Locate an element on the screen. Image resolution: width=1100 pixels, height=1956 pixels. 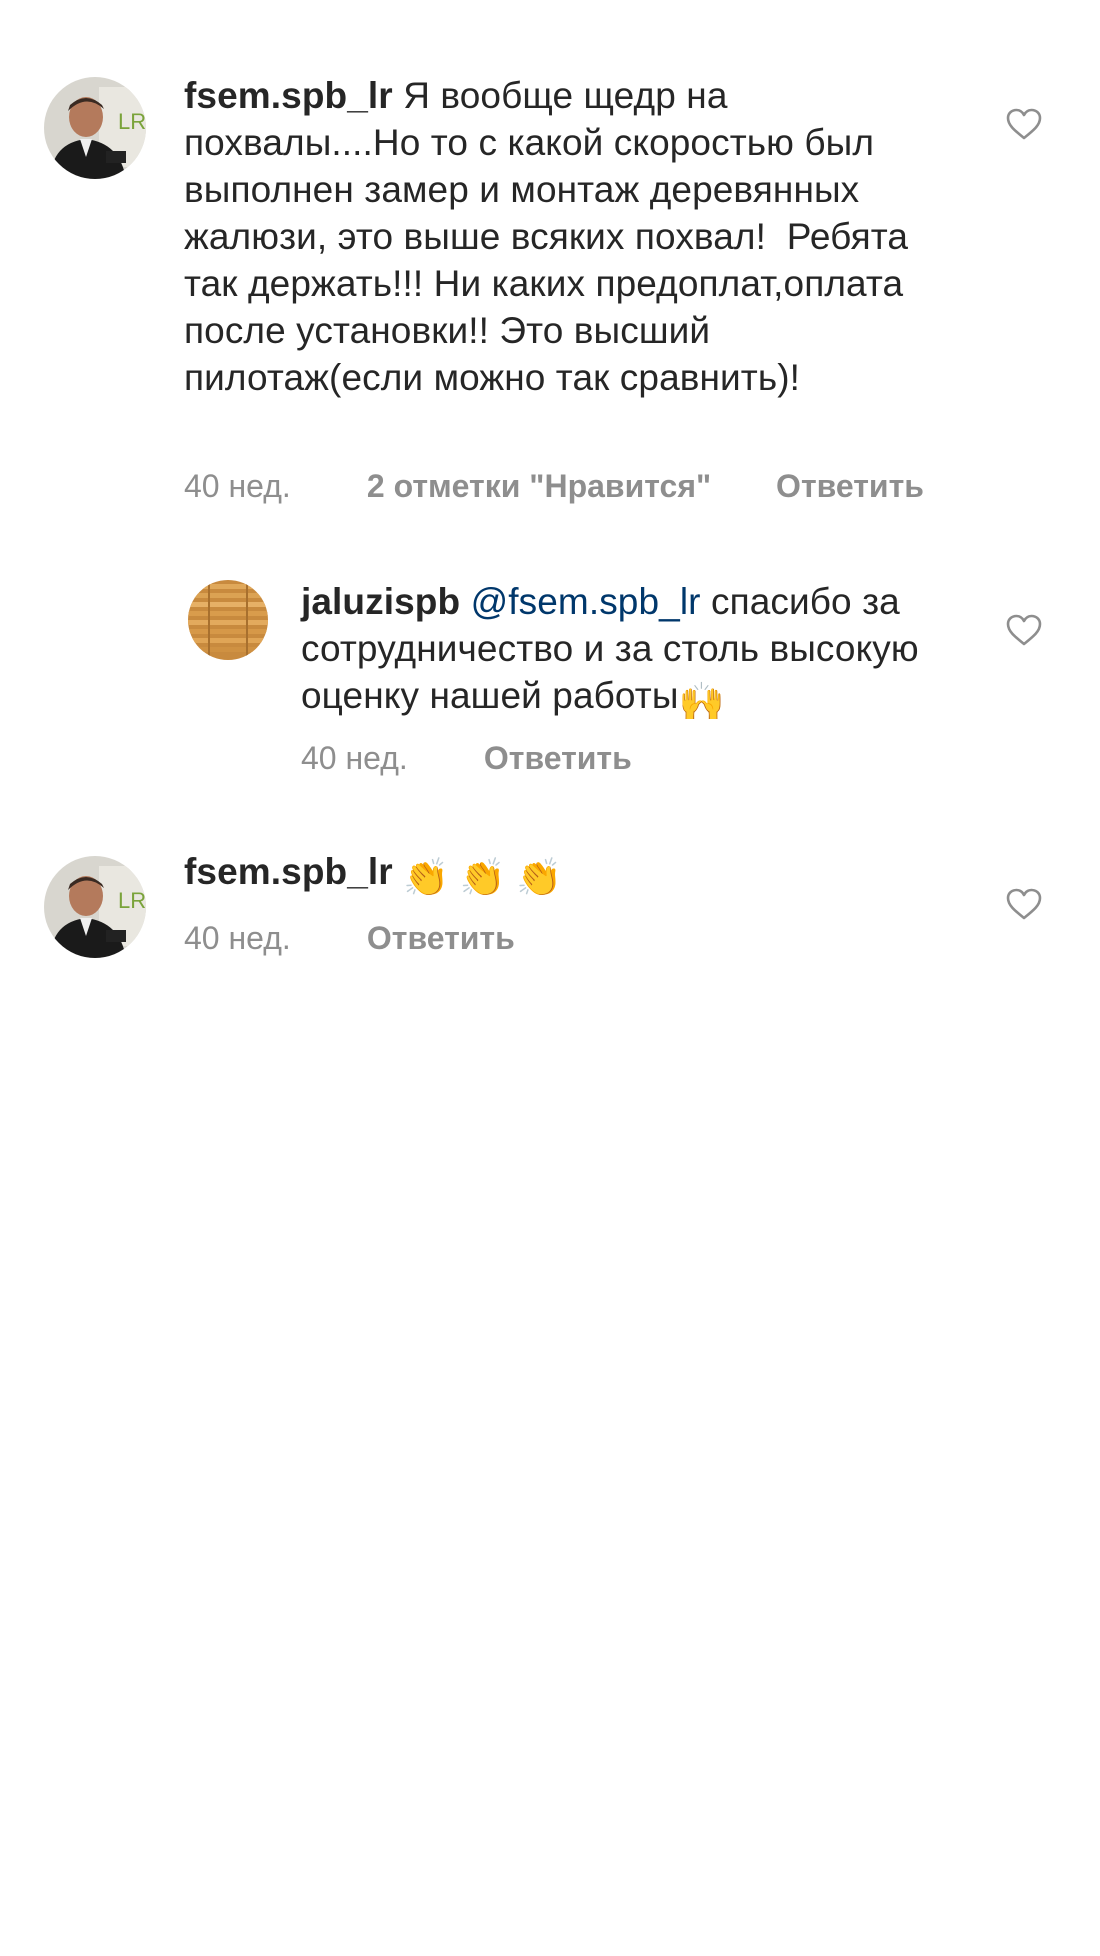
raised-hands-emoji: 🙌 is located at coordinates (701, 701).